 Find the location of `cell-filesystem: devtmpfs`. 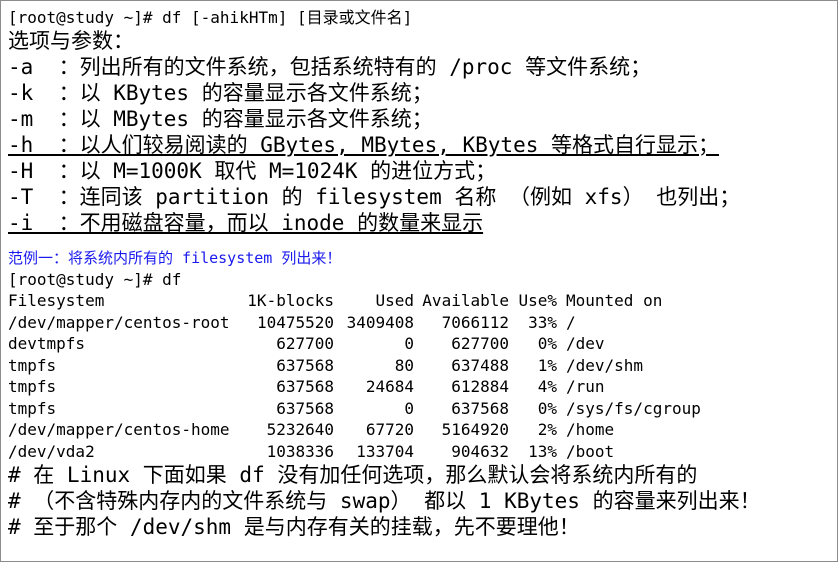

cell-filesystem: devtmpfs is located at coordinates (47, 343).